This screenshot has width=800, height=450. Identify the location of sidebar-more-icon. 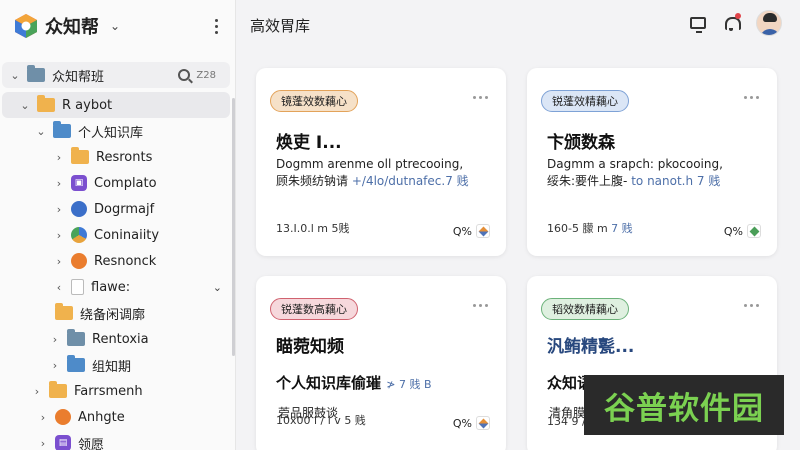
(216, 26).